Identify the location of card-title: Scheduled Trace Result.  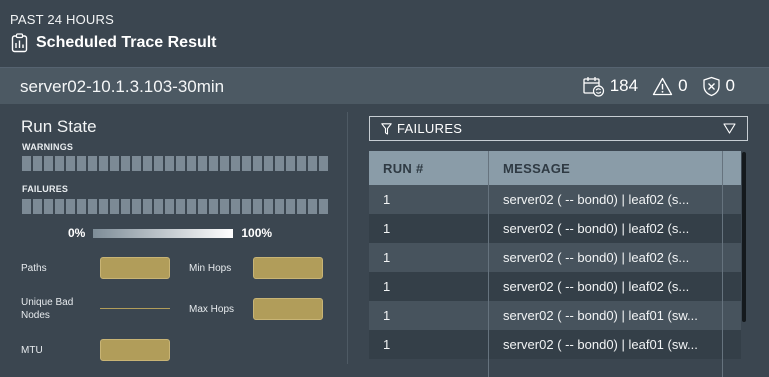
(126, 42).